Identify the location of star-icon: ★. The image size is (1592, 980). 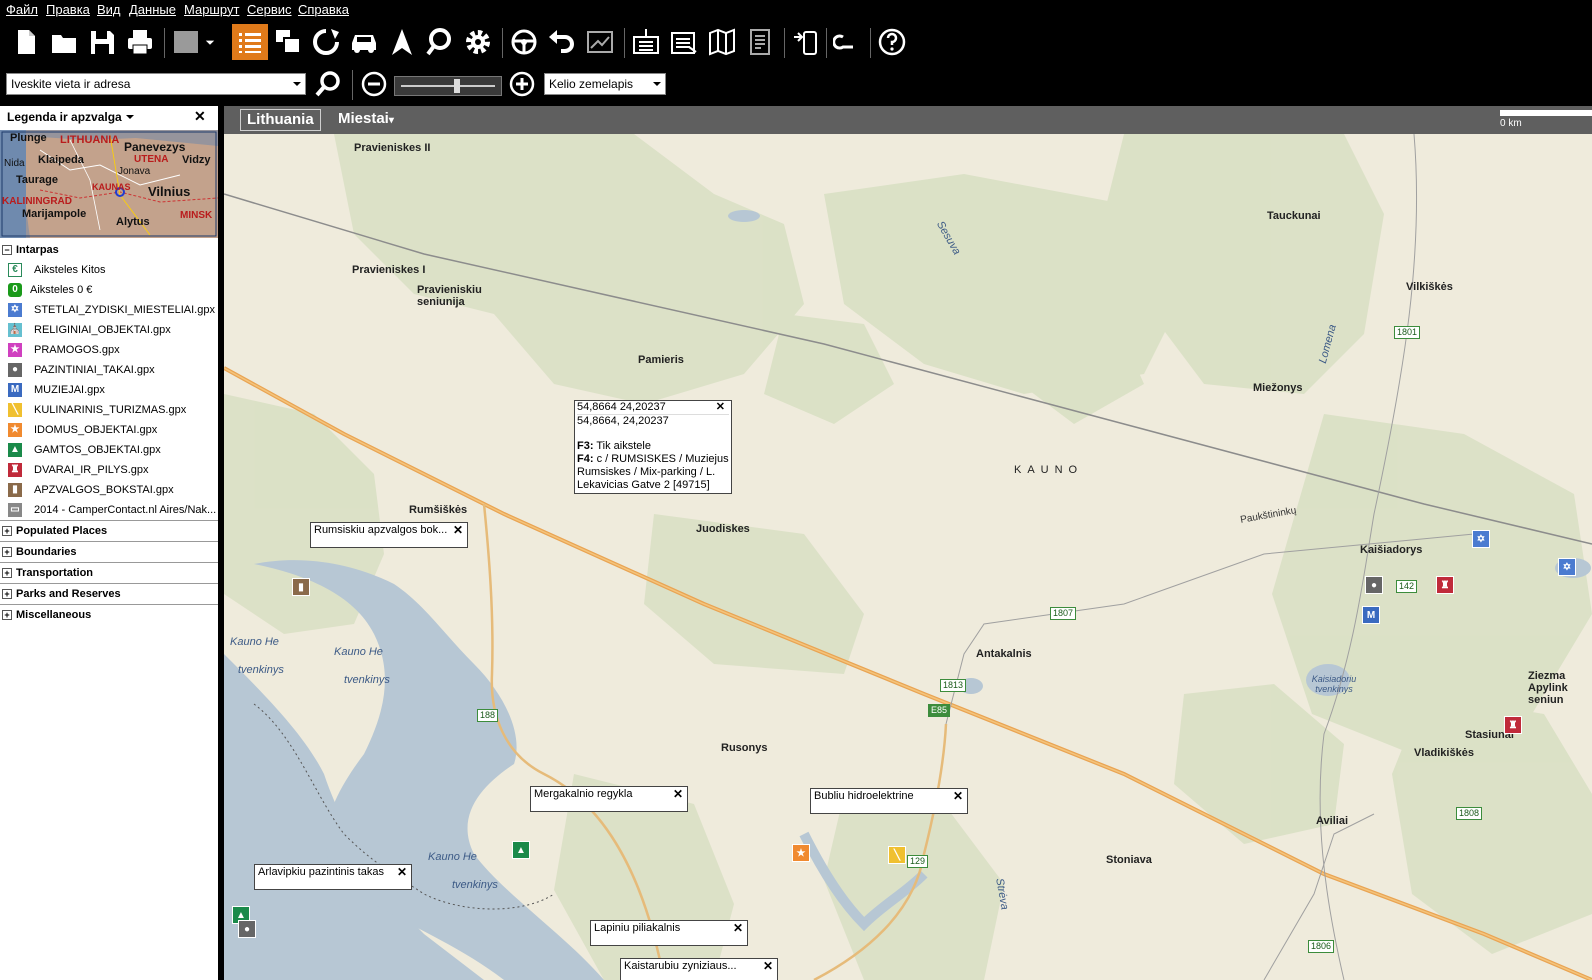
(801, 853).